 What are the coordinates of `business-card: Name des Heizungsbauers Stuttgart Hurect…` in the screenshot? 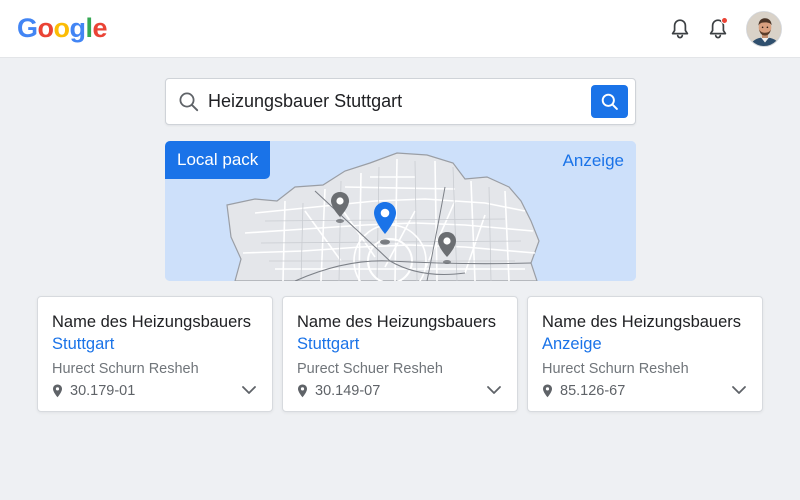 It's located at (155, 354).